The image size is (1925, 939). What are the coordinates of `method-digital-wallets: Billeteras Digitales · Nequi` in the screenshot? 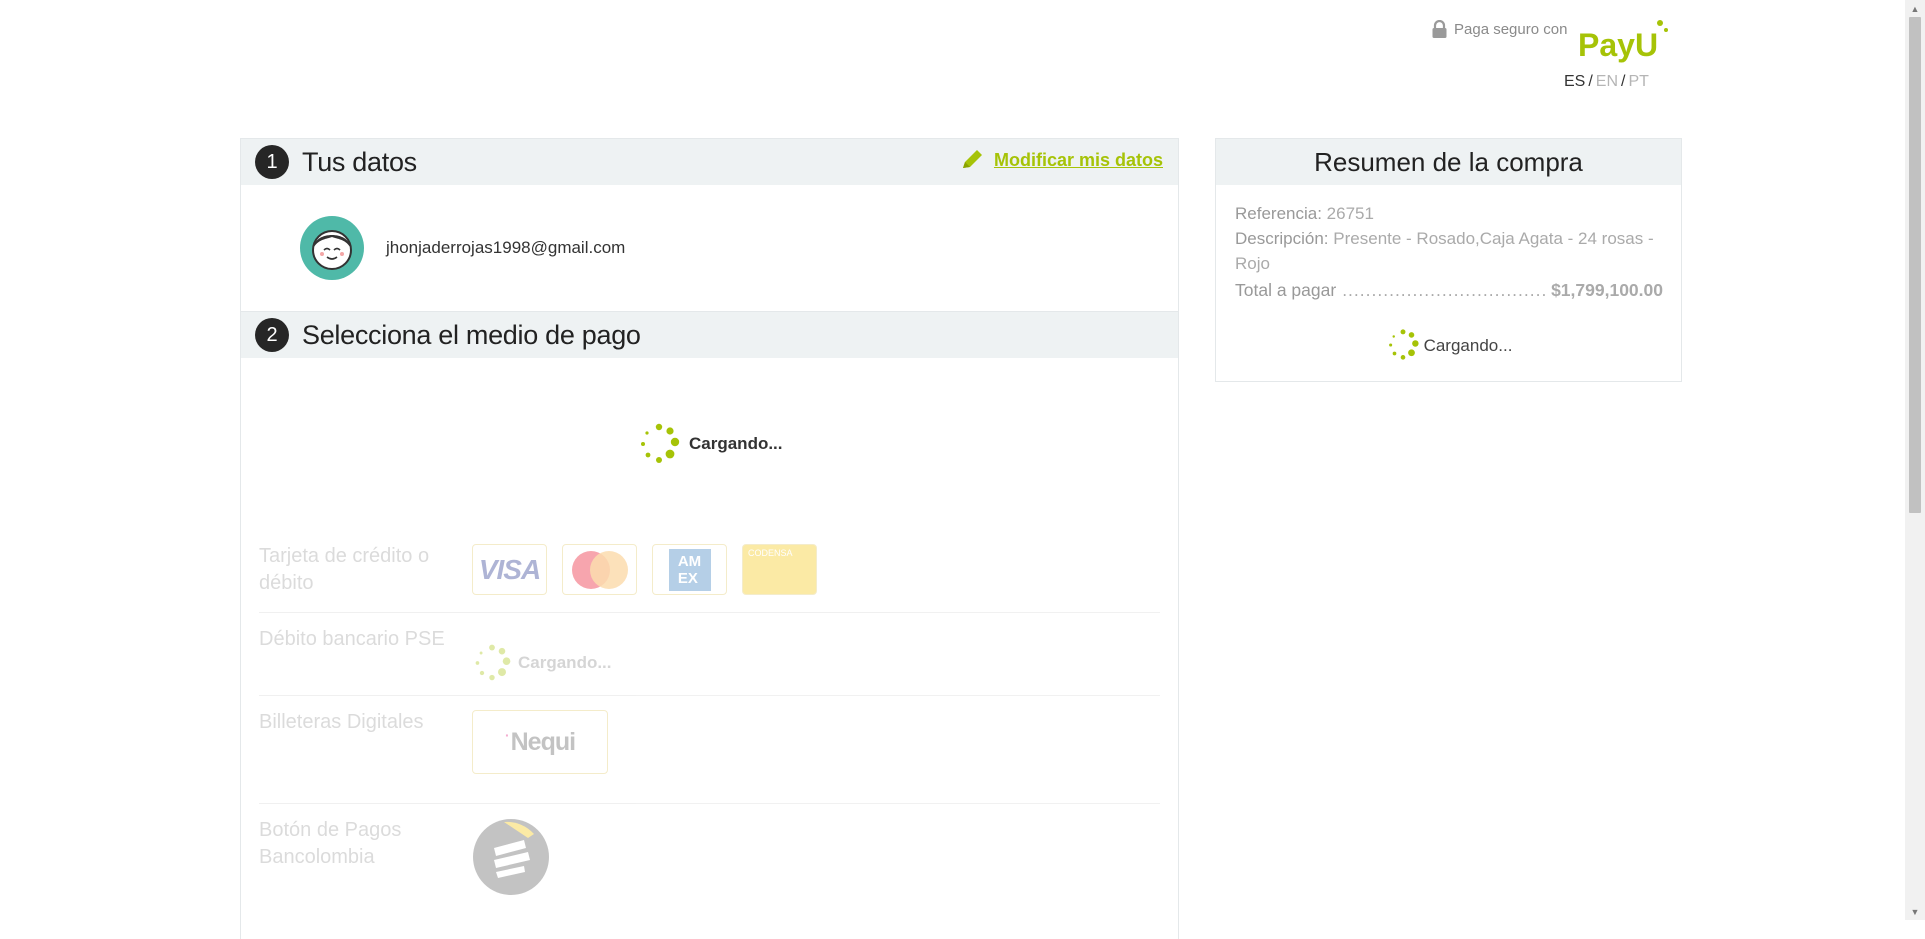 It's located at (709, 750).